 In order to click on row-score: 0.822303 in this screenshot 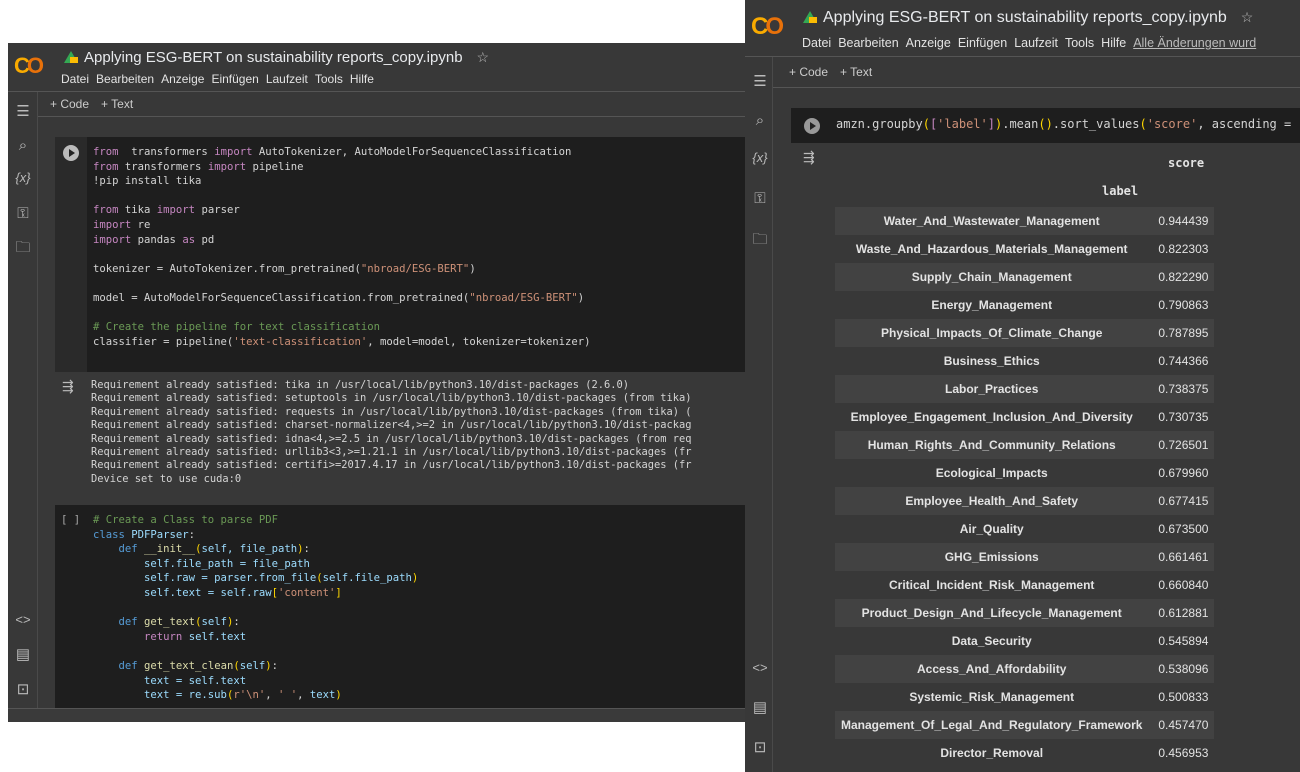, I will do `click(1183, 249)`.